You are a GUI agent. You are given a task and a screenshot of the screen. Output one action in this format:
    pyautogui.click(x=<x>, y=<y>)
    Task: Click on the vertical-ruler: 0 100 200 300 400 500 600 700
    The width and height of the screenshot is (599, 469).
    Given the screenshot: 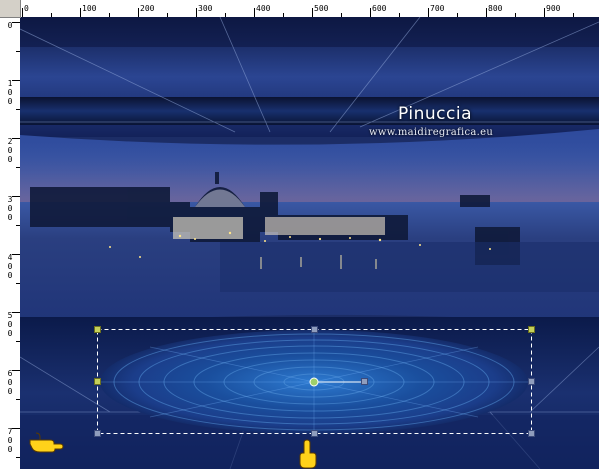 What is the action you would take?
    pyautogui.click(x=10, y=243)
    